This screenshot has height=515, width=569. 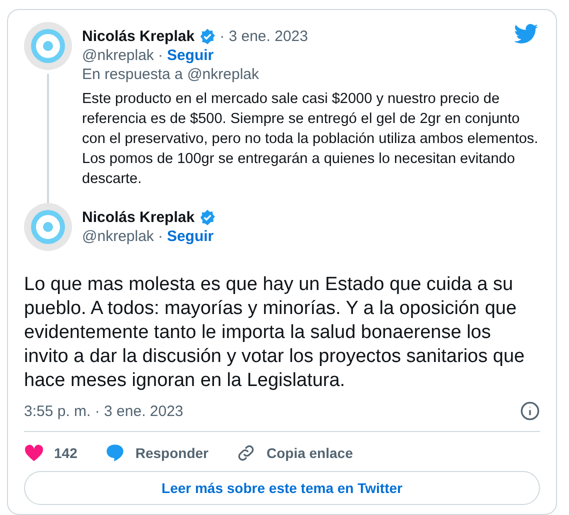 What do you see at coordinates (115, 453) in the screenshot?
I see `speech-bubble-icon` at bounding box center [115, 453].